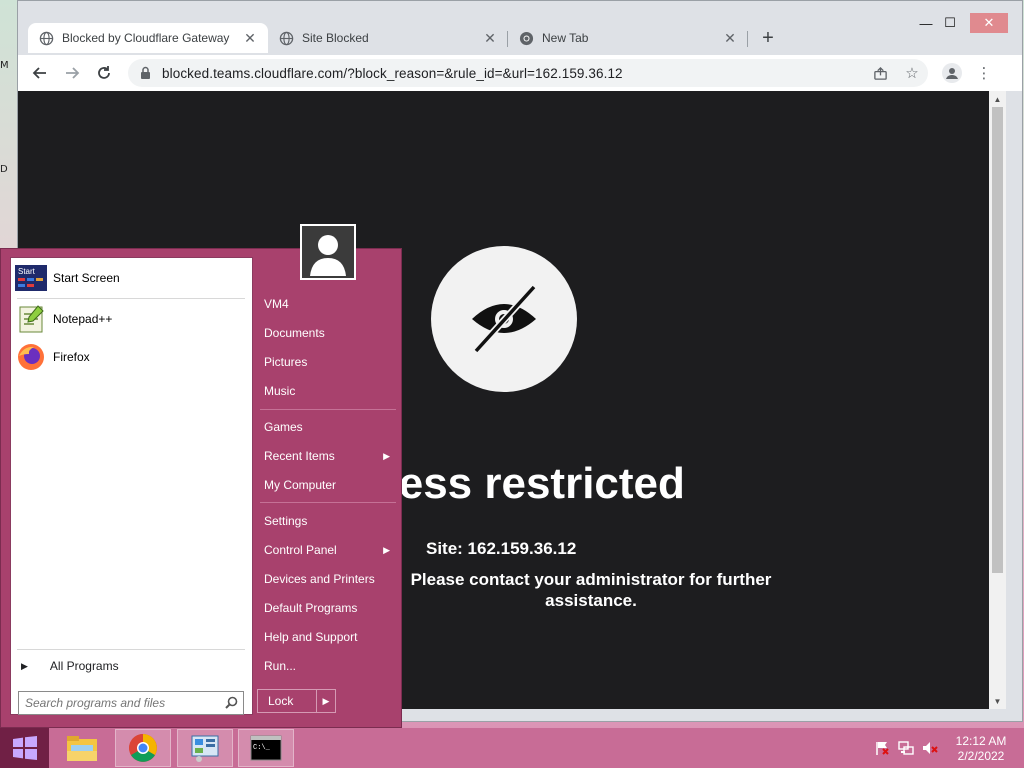  Describe the element at coordinates (326, 701) in the screenshot. I see `shutdown-options-arrow-icon: ▶` at that location.